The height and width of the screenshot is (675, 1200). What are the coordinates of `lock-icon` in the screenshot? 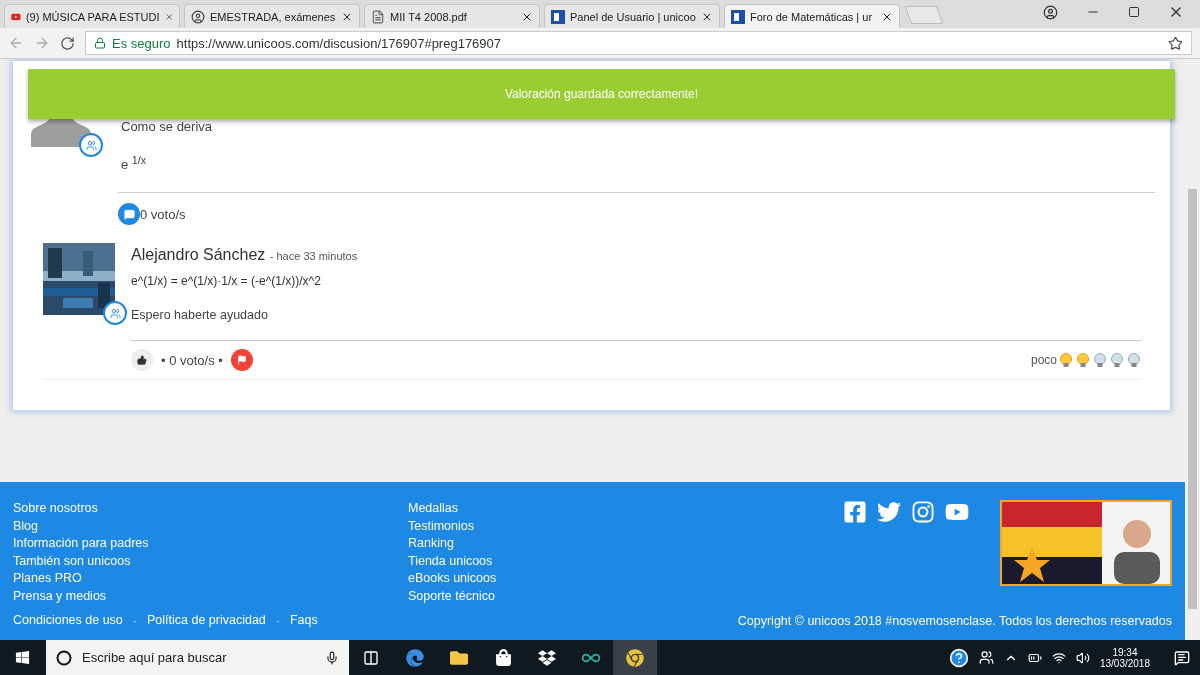 It's located at (100, 43).